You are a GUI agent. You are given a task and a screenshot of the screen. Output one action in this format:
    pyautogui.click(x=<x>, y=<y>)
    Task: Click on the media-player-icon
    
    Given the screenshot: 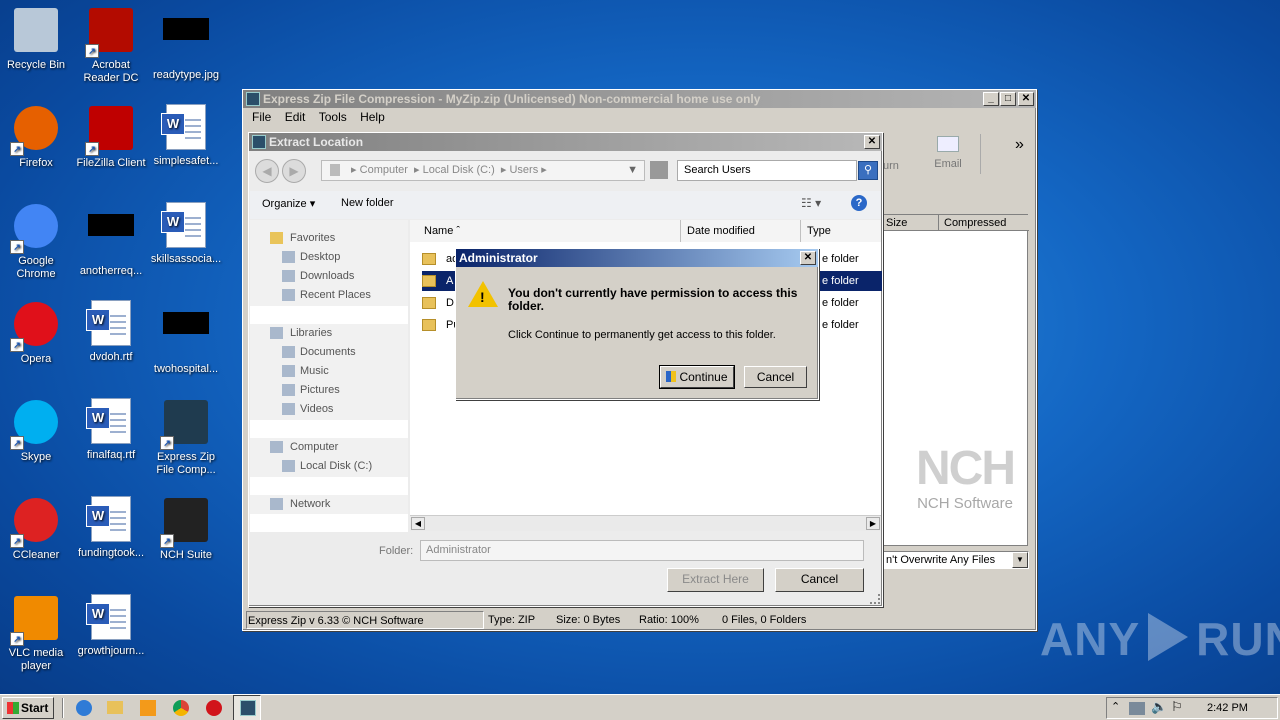 What is the action you would take?
    pyautogui.click(x=148, y=707)
    